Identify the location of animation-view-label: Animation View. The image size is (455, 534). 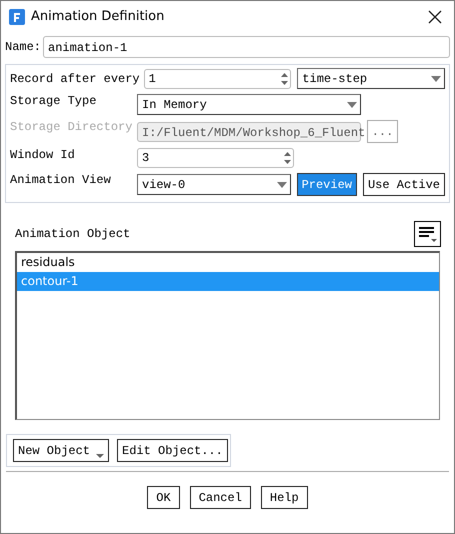
(61, 180).